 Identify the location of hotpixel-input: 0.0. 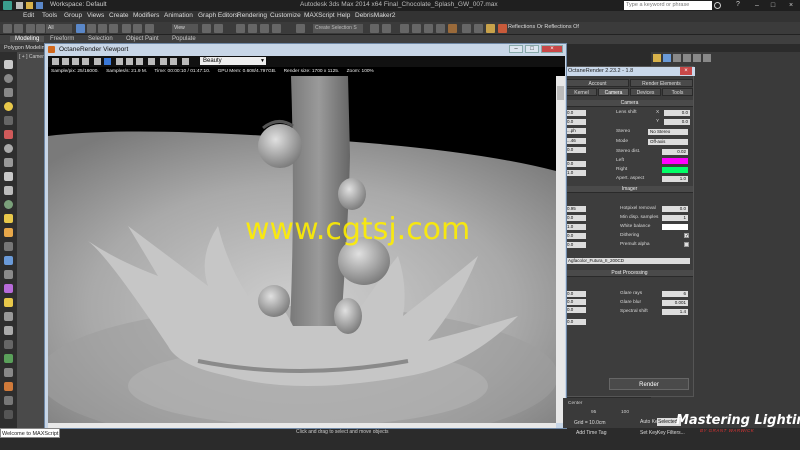
(675, 209).